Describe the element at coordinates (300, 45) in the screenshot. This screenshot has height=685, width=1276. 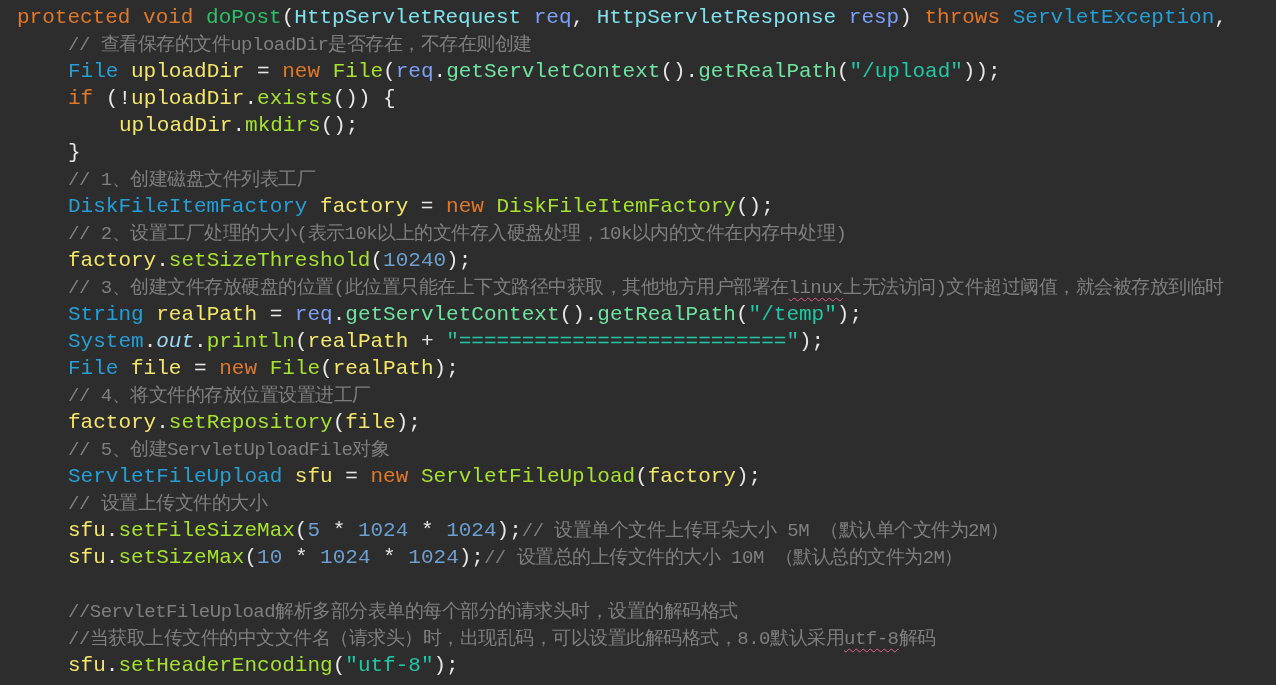
I see `code-line: // 查看保存的文件uploadDir是否存在，不存在则创建` at that location.